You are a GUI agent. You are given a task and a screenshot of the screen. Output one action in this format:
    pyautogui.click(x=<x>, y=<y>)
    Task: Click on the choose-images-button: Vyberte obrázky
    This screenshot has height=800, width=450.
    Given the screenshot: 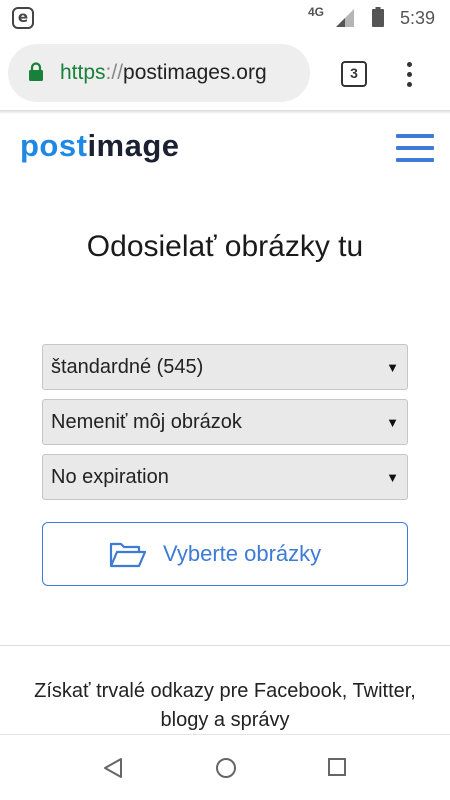 What is the action you would take?
    pyautogui.click(x=225, y=554)
    